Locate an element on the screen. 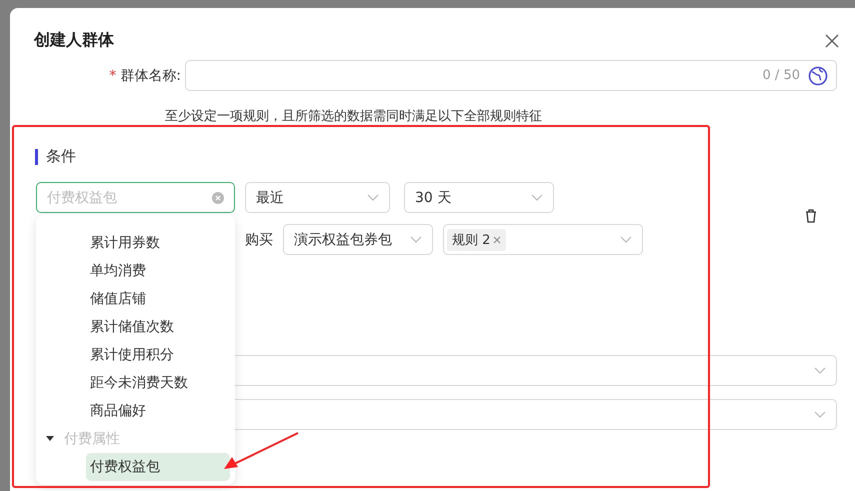 The height and width of the screenshot is (491, 855). range-select: 30 天 is located at coordinates (479, 197).